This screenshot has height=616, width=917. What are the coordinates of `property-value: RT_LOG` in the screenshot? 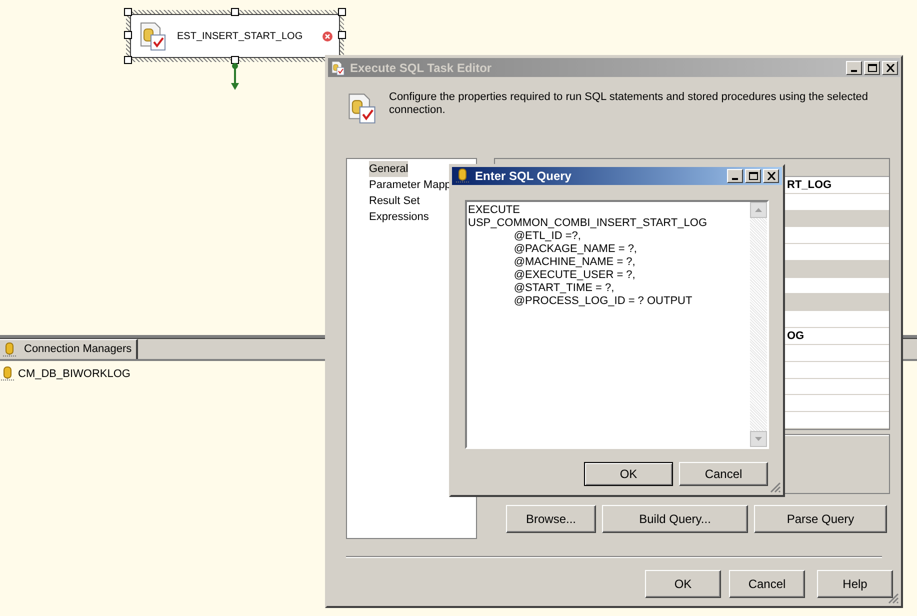 It's located at (809, 185).